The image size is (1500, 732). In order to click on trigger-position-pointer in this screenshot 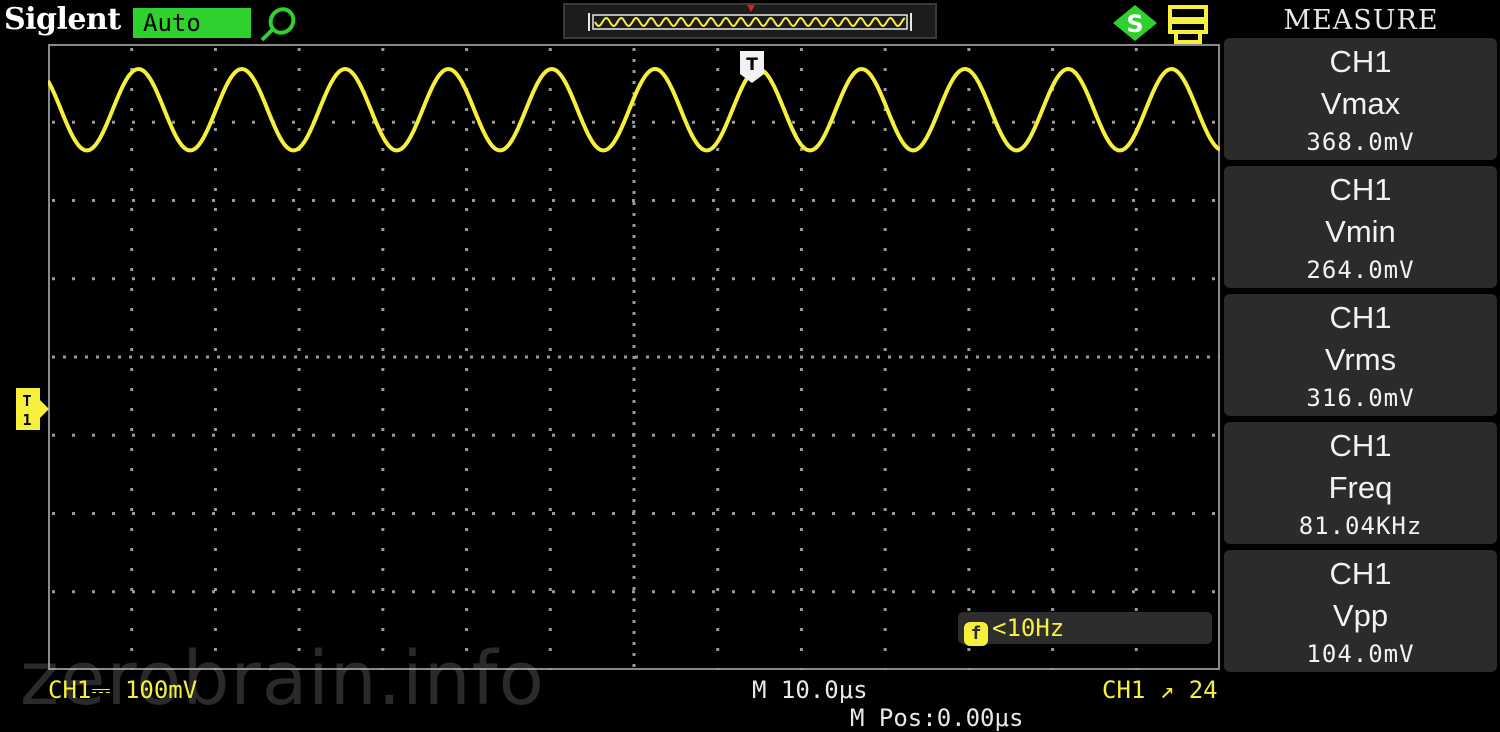, I will do `click(751, 8)`.